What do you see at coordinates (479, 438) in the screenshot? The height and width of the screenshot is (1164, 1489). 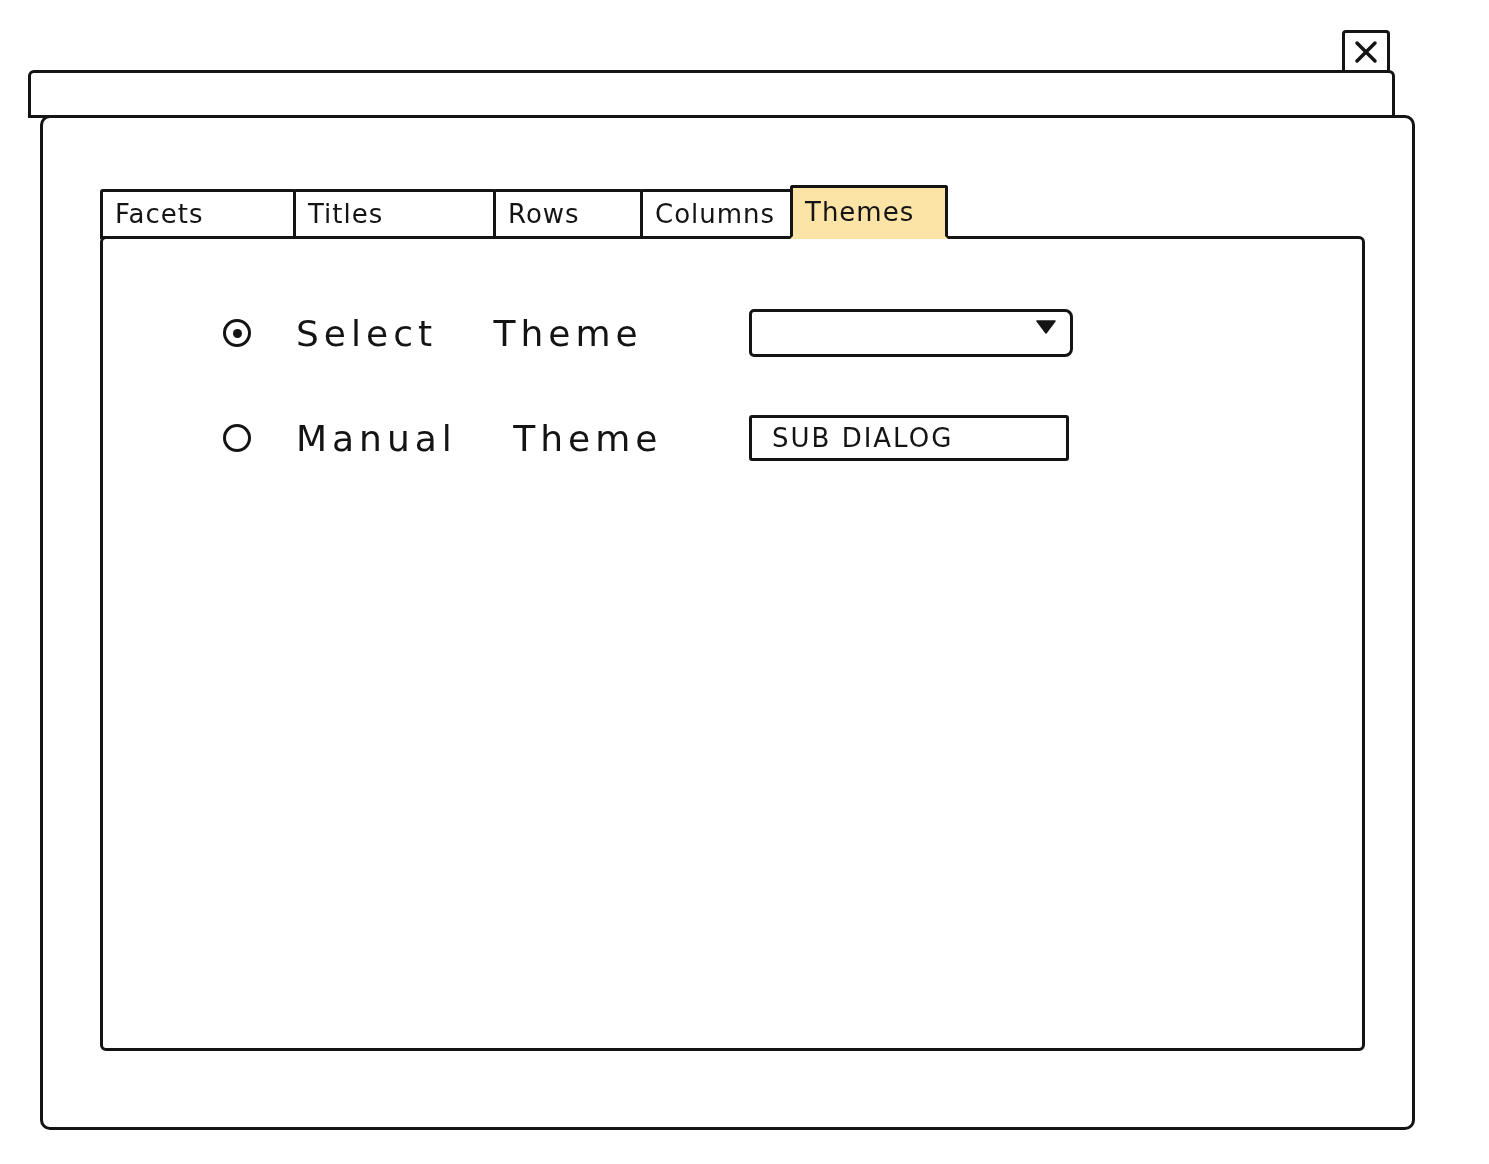 I see `option-label: Manual Theme` at bounding box center [479, 438].